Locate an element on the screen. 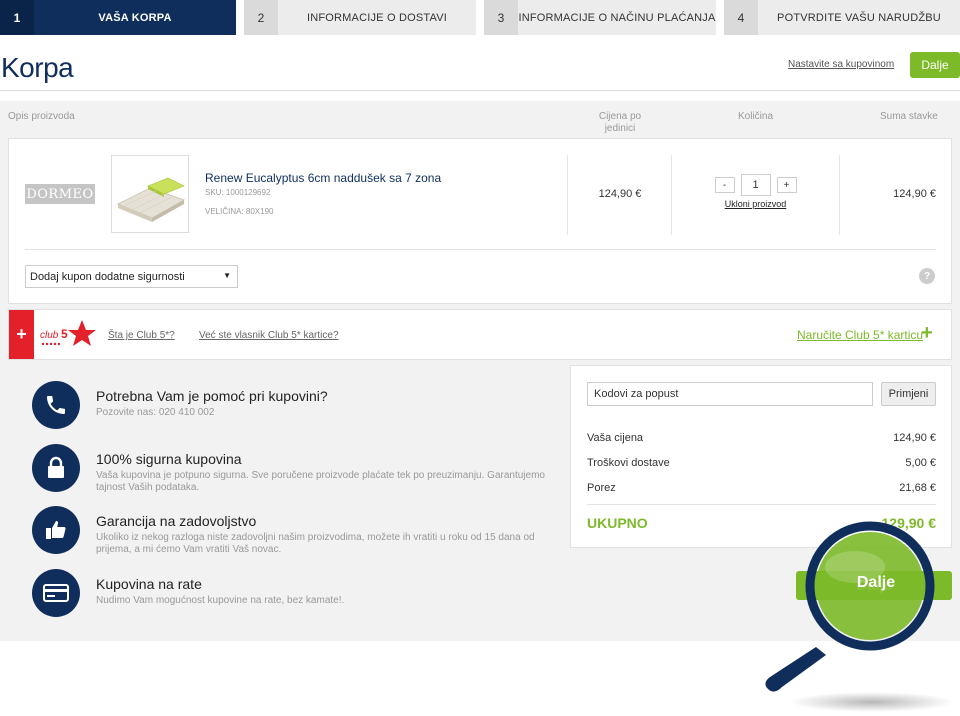 The image size is (960, 716). line-total: 124,90 € is located at coordinates (914, 194).